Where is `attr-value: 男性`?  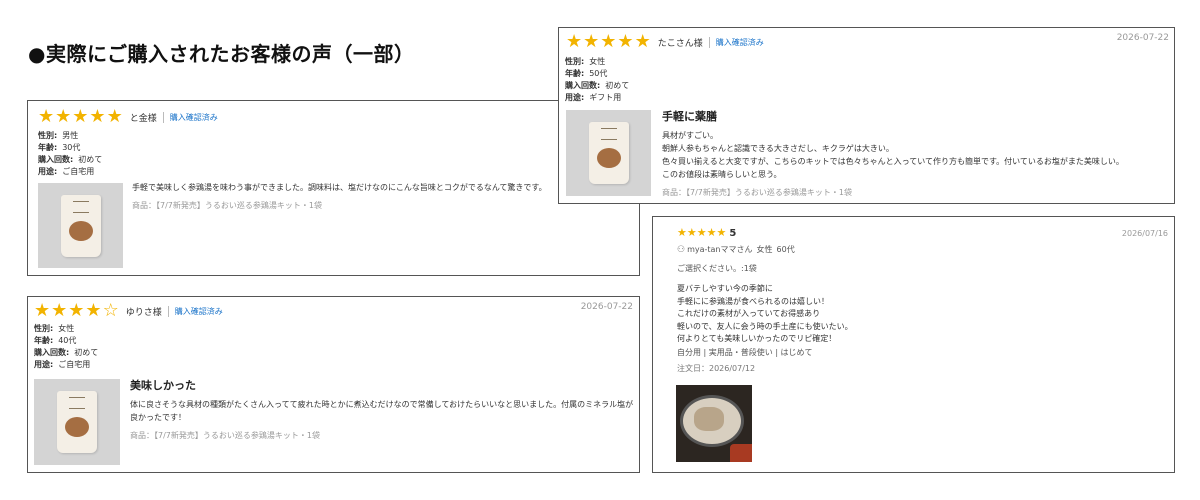
attr-value: 男性 is located at coordinates (70, 135).